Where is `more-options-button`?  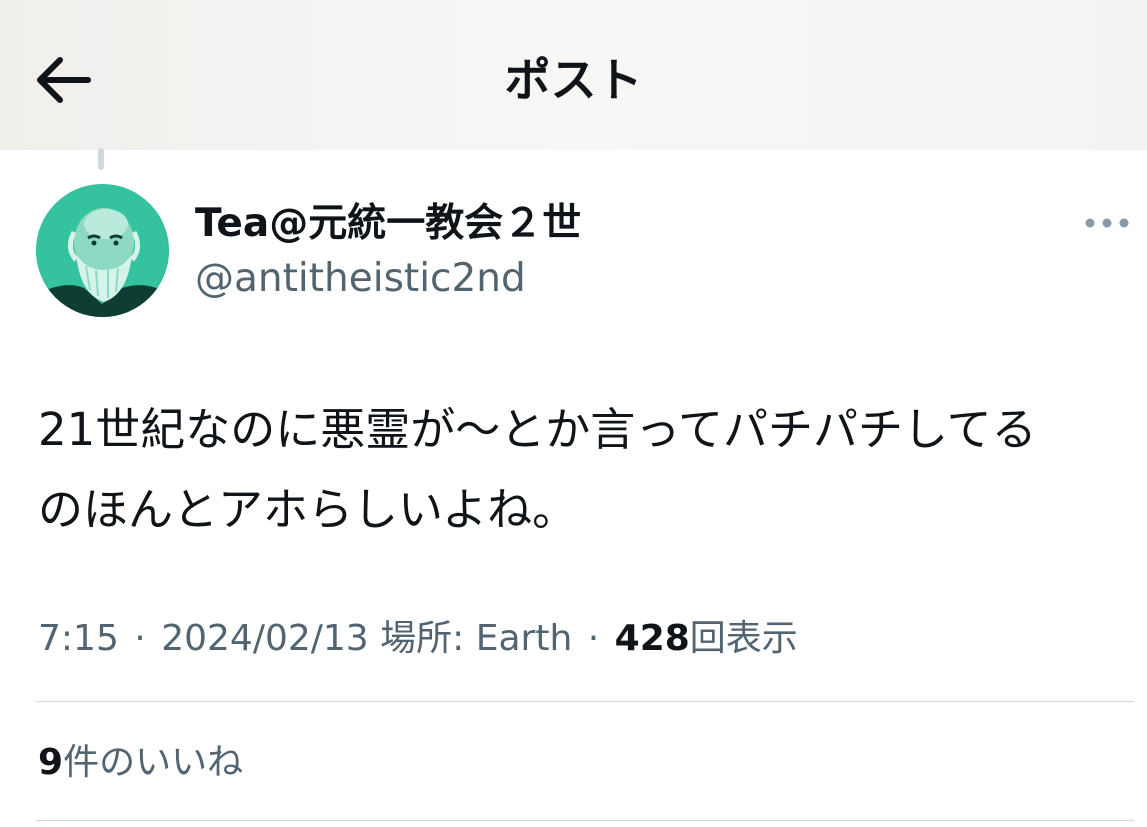 more-options-button is located at coordinates (1108, 223).